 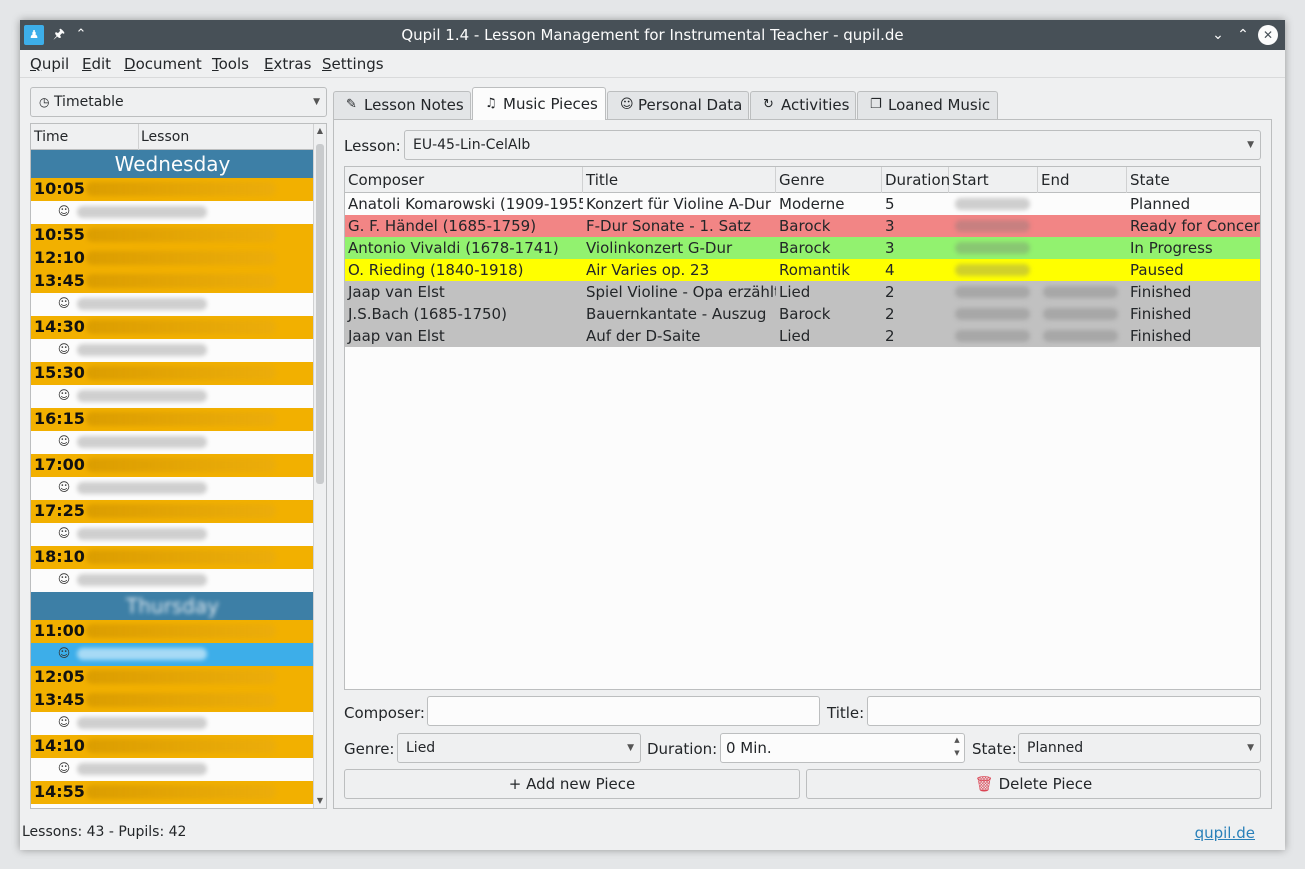 I want to click on title-input, so click(x=1064, y=711).